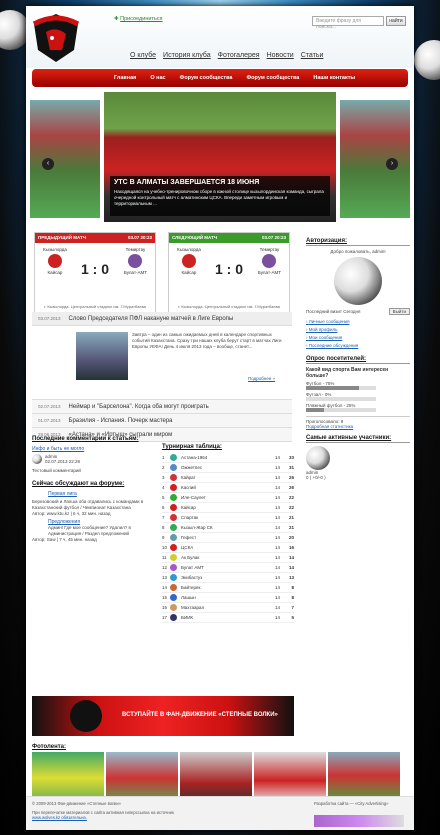 Image resolution: width=440 pixels, height=835 pixels. What do you see at coordinates (49, 747) in the screenshot?
I see `photos-title: Фотолента:` at bounding box center [49, 747].